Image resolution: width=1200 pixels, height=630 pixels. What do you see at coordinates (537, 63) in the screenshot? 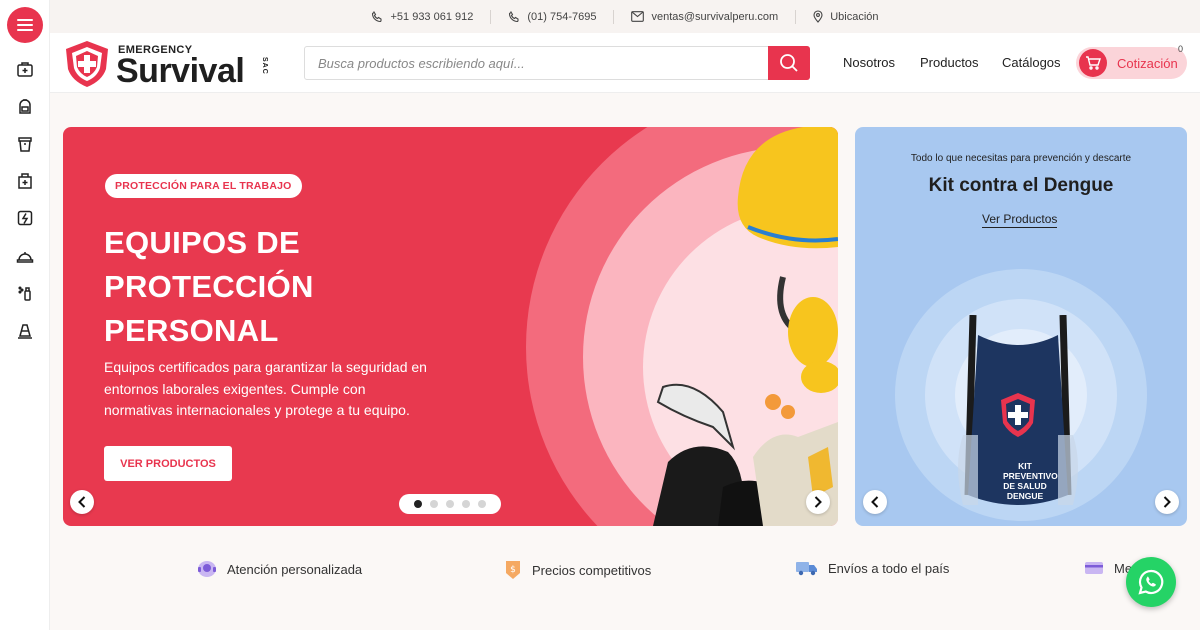
I see `search-input` at bounding box center [537, 63].